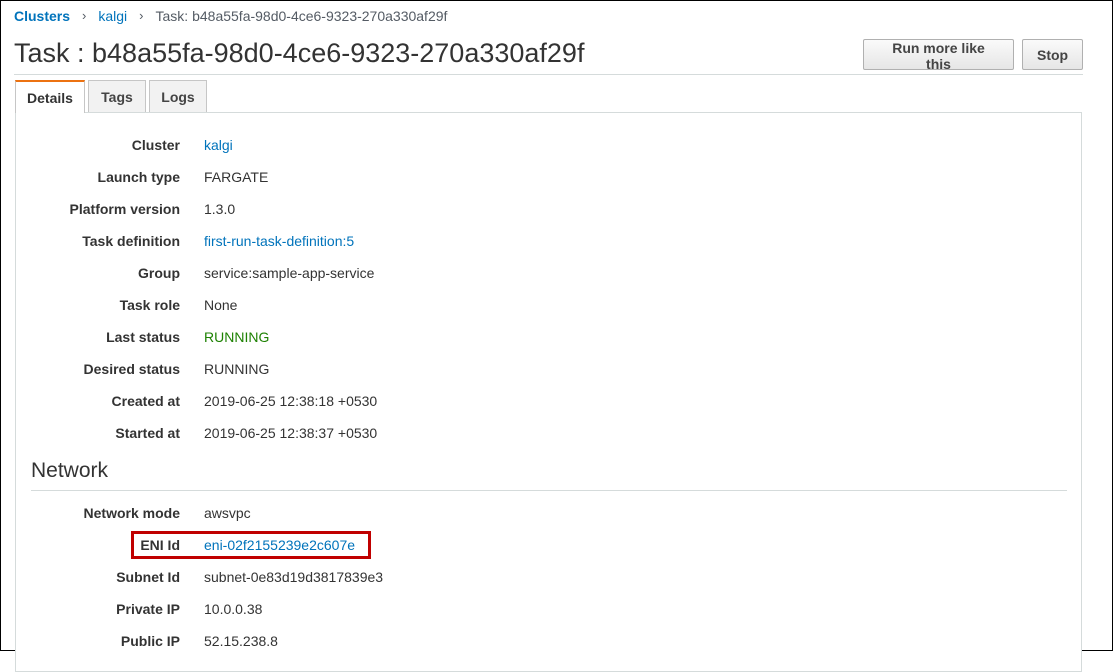 The image size is (1113, 672). I want to click on tab-logs: Logs, so click(178, 96).